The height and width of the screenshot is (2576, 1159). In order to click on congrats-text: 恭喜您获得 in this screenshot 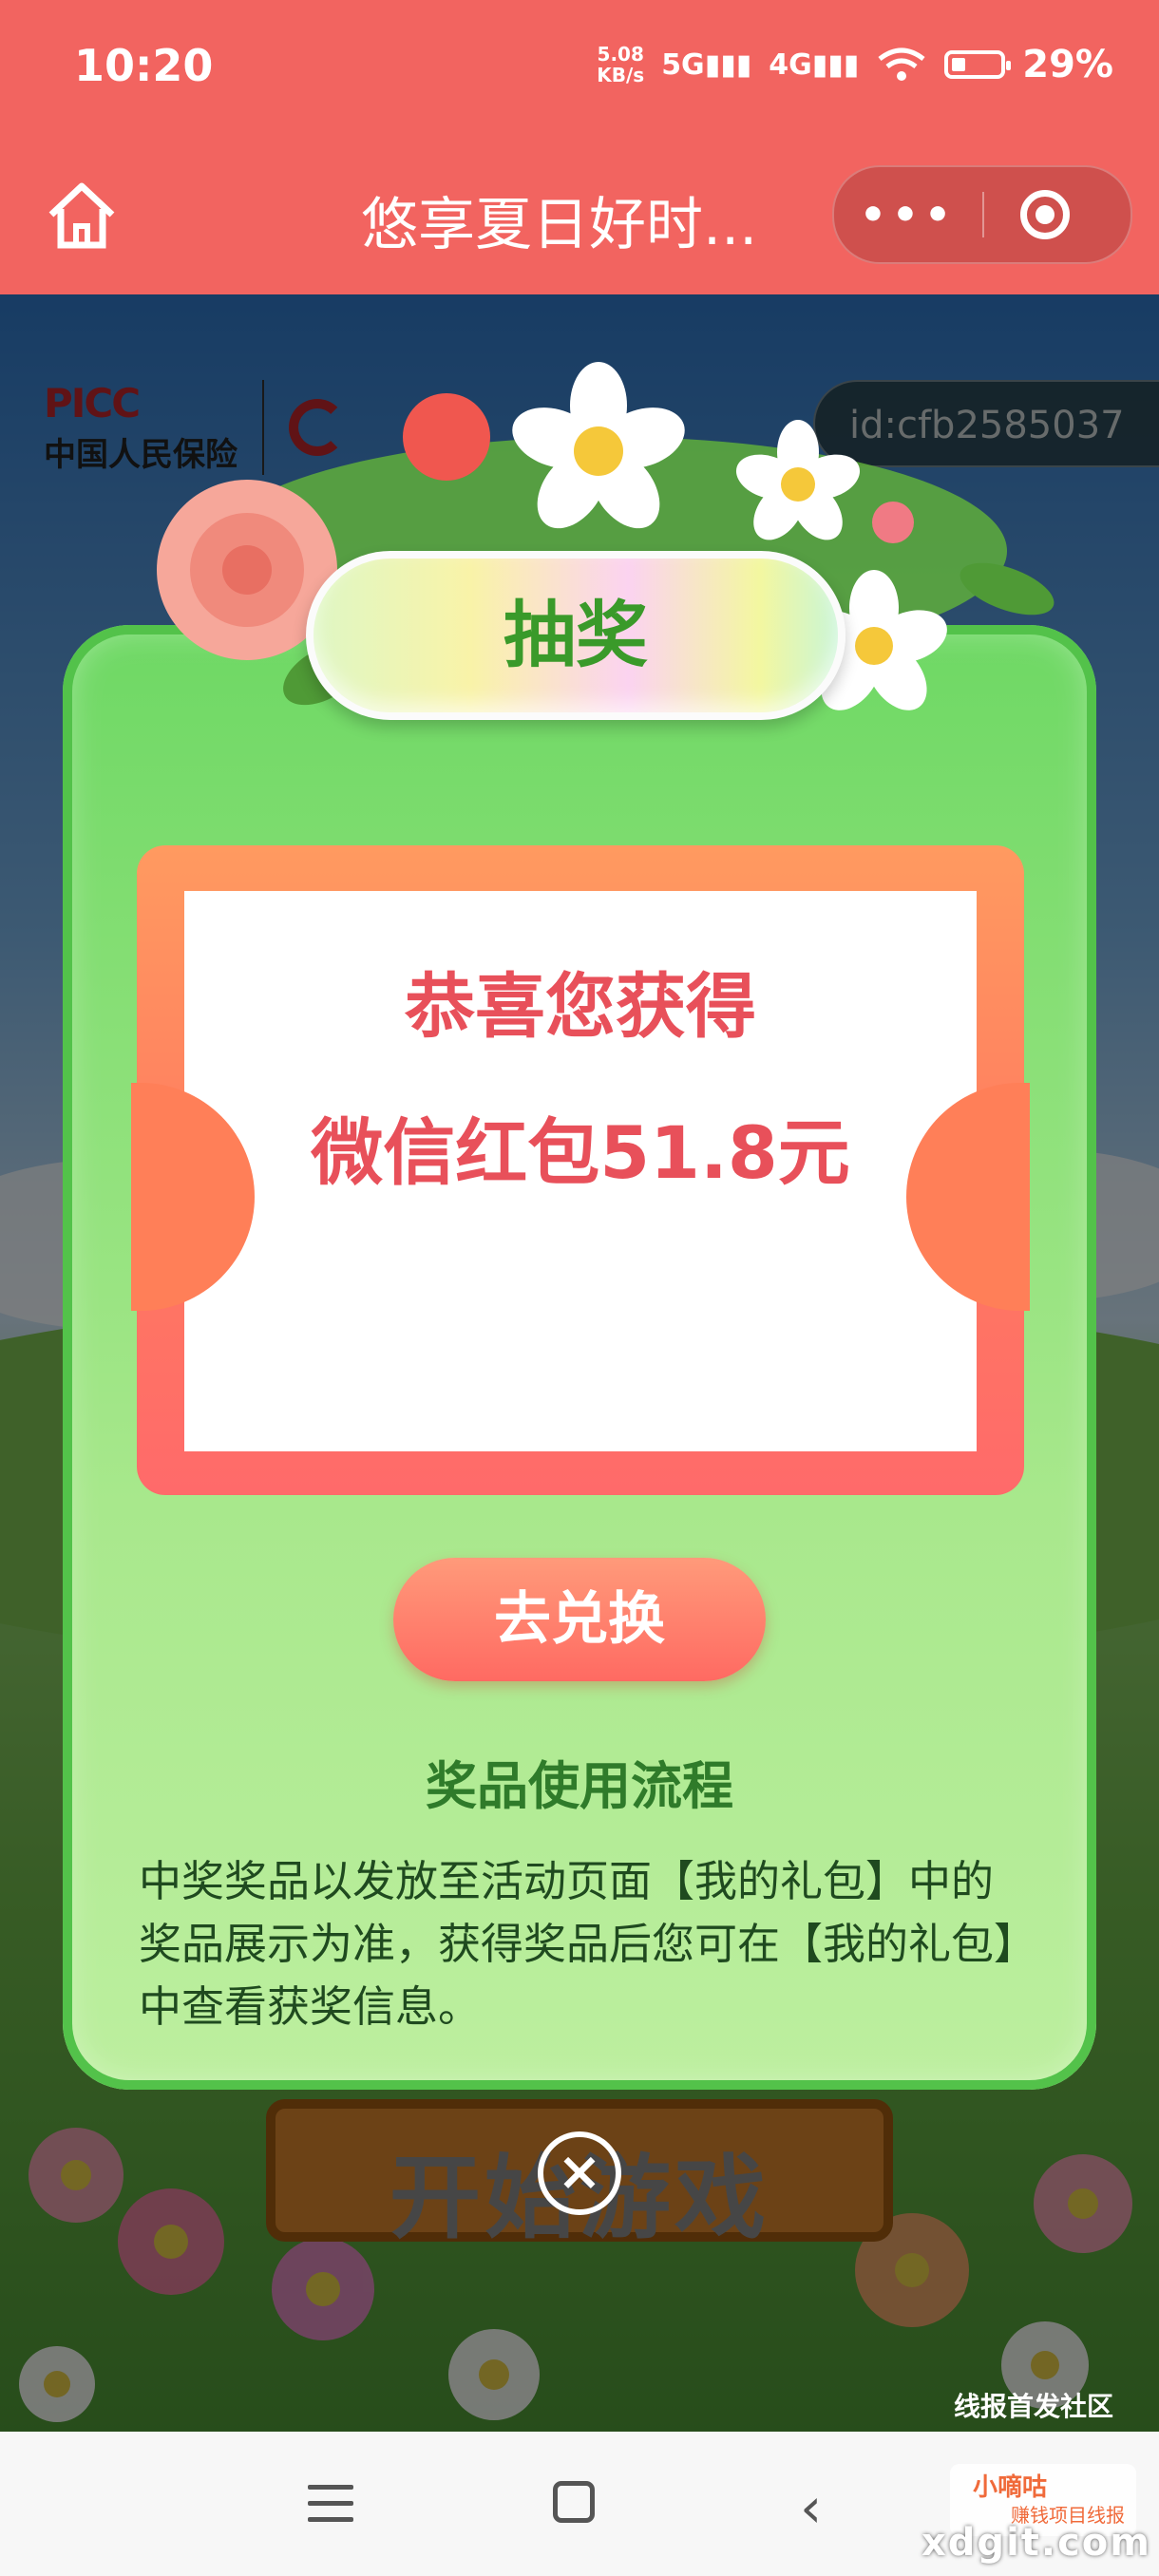, I will do `click(580, 1007)`.